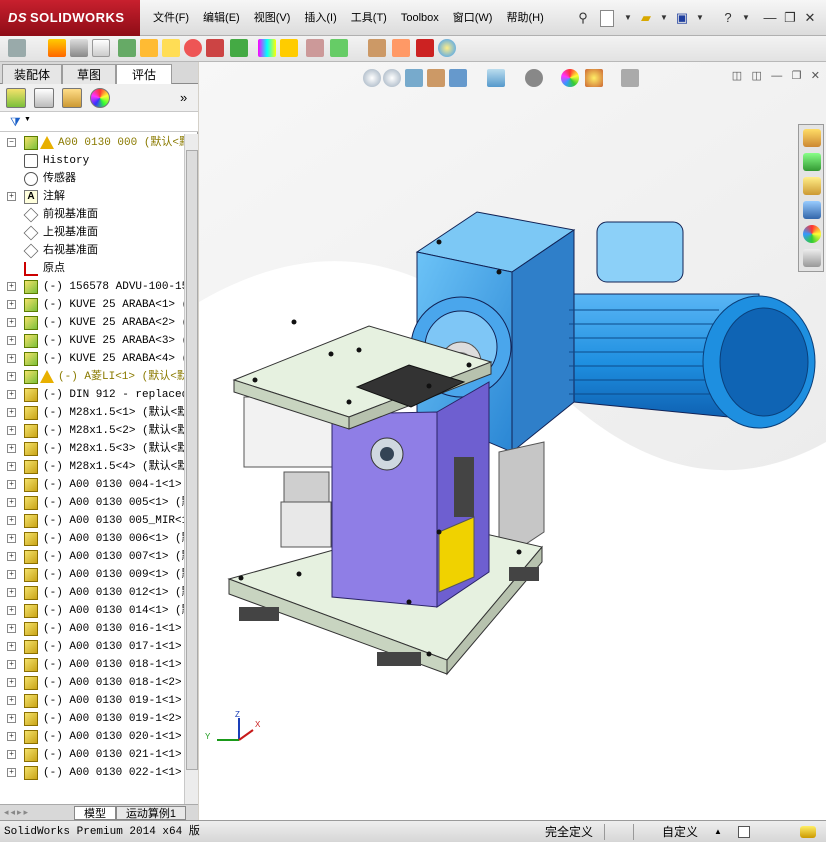  What do you see at coordinates (92, 359) in the screenshot?
I see `tree-item: + (-) KUVE 25 ARABA<4> (默` at bounding box center [92, 359].